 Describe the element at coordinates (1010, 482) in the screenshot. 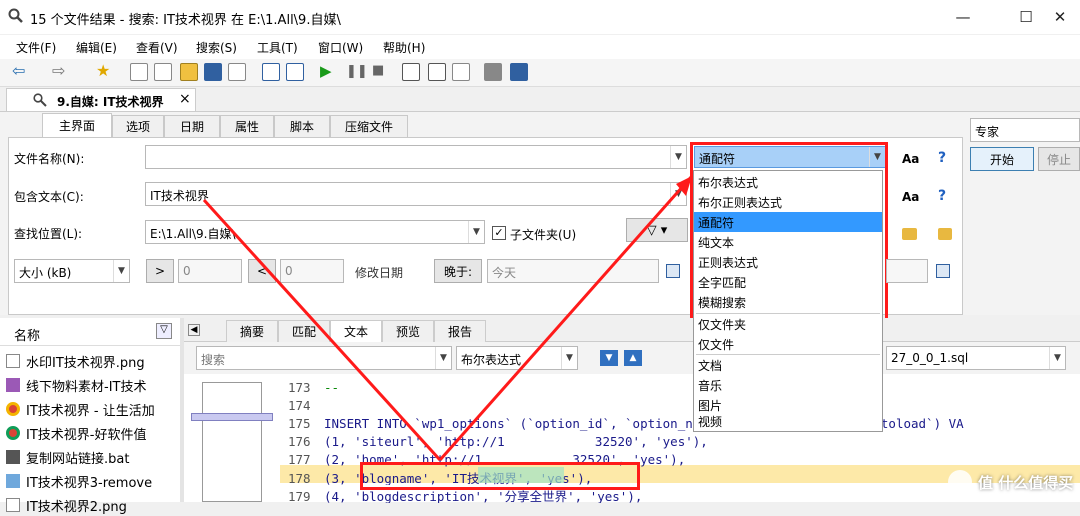

I see `watermark: 值 什么值得买` at that location.